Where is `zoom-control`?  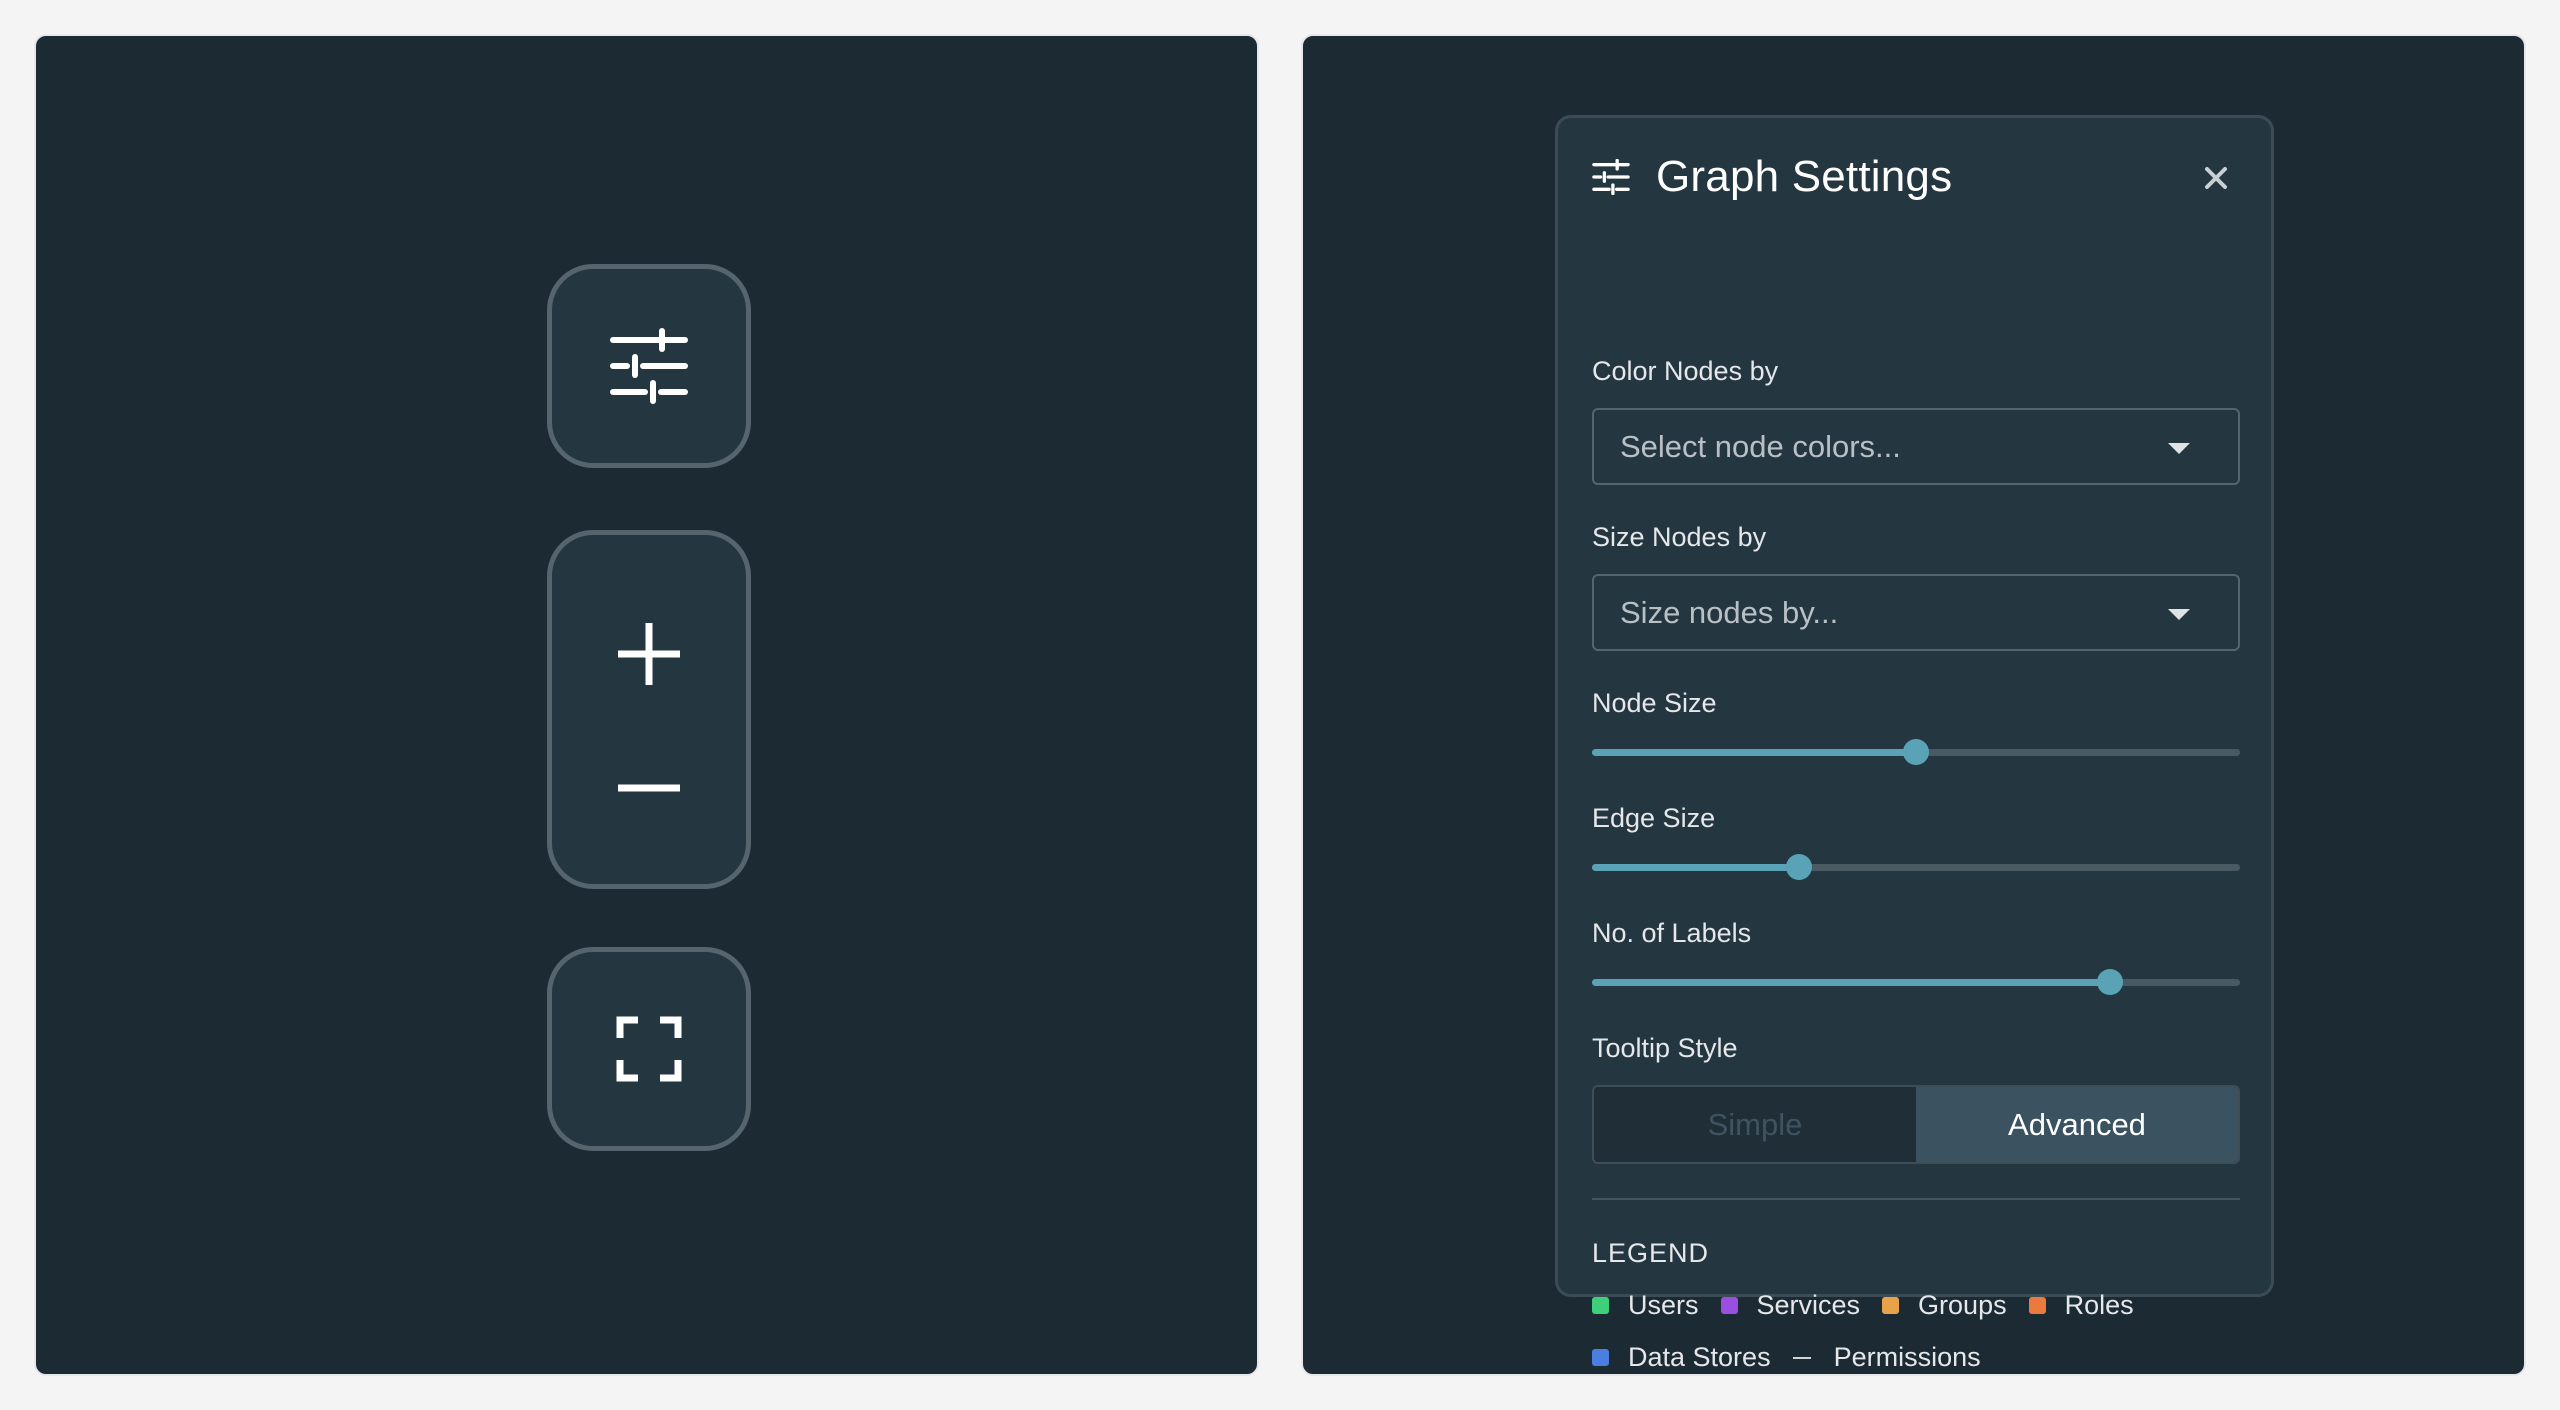 zoom-control is located at coordinates (649, 709).